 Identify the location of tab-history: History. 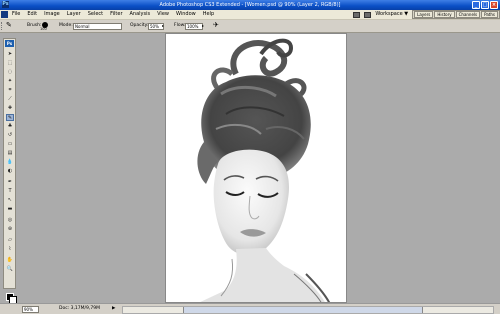
(444, 14).